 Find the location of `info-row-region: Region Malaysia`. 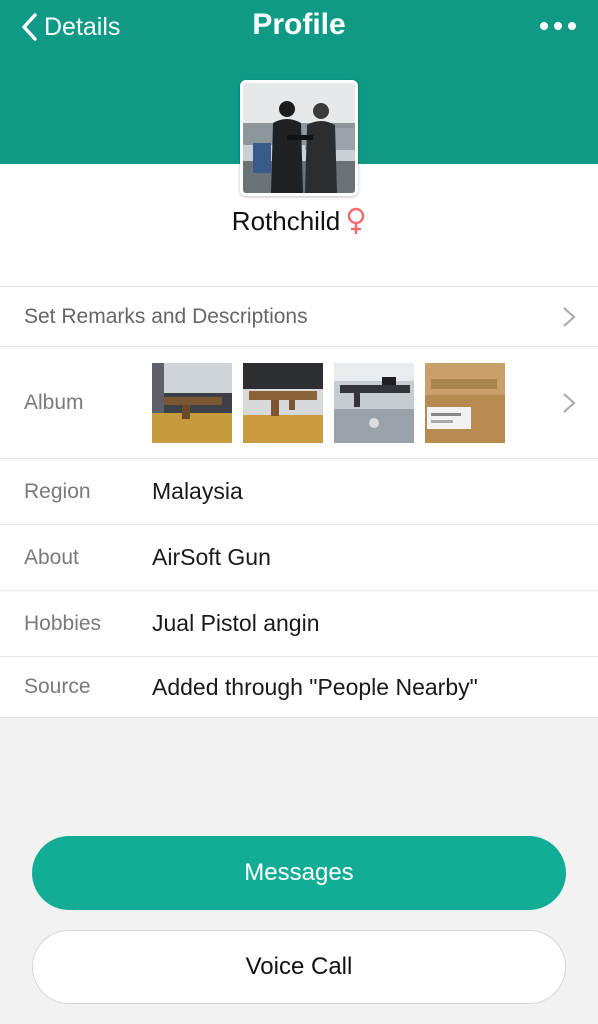

info-row-region: Region Malaysia is located at coordinates (299, 492).